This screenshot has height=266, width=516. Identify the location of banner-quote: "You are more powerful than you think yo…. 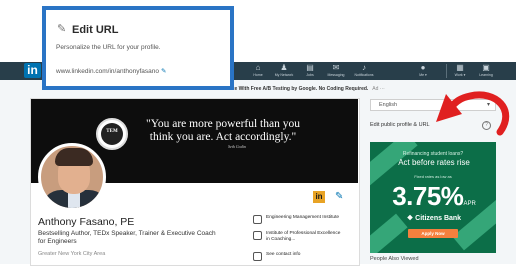
(223, 131).